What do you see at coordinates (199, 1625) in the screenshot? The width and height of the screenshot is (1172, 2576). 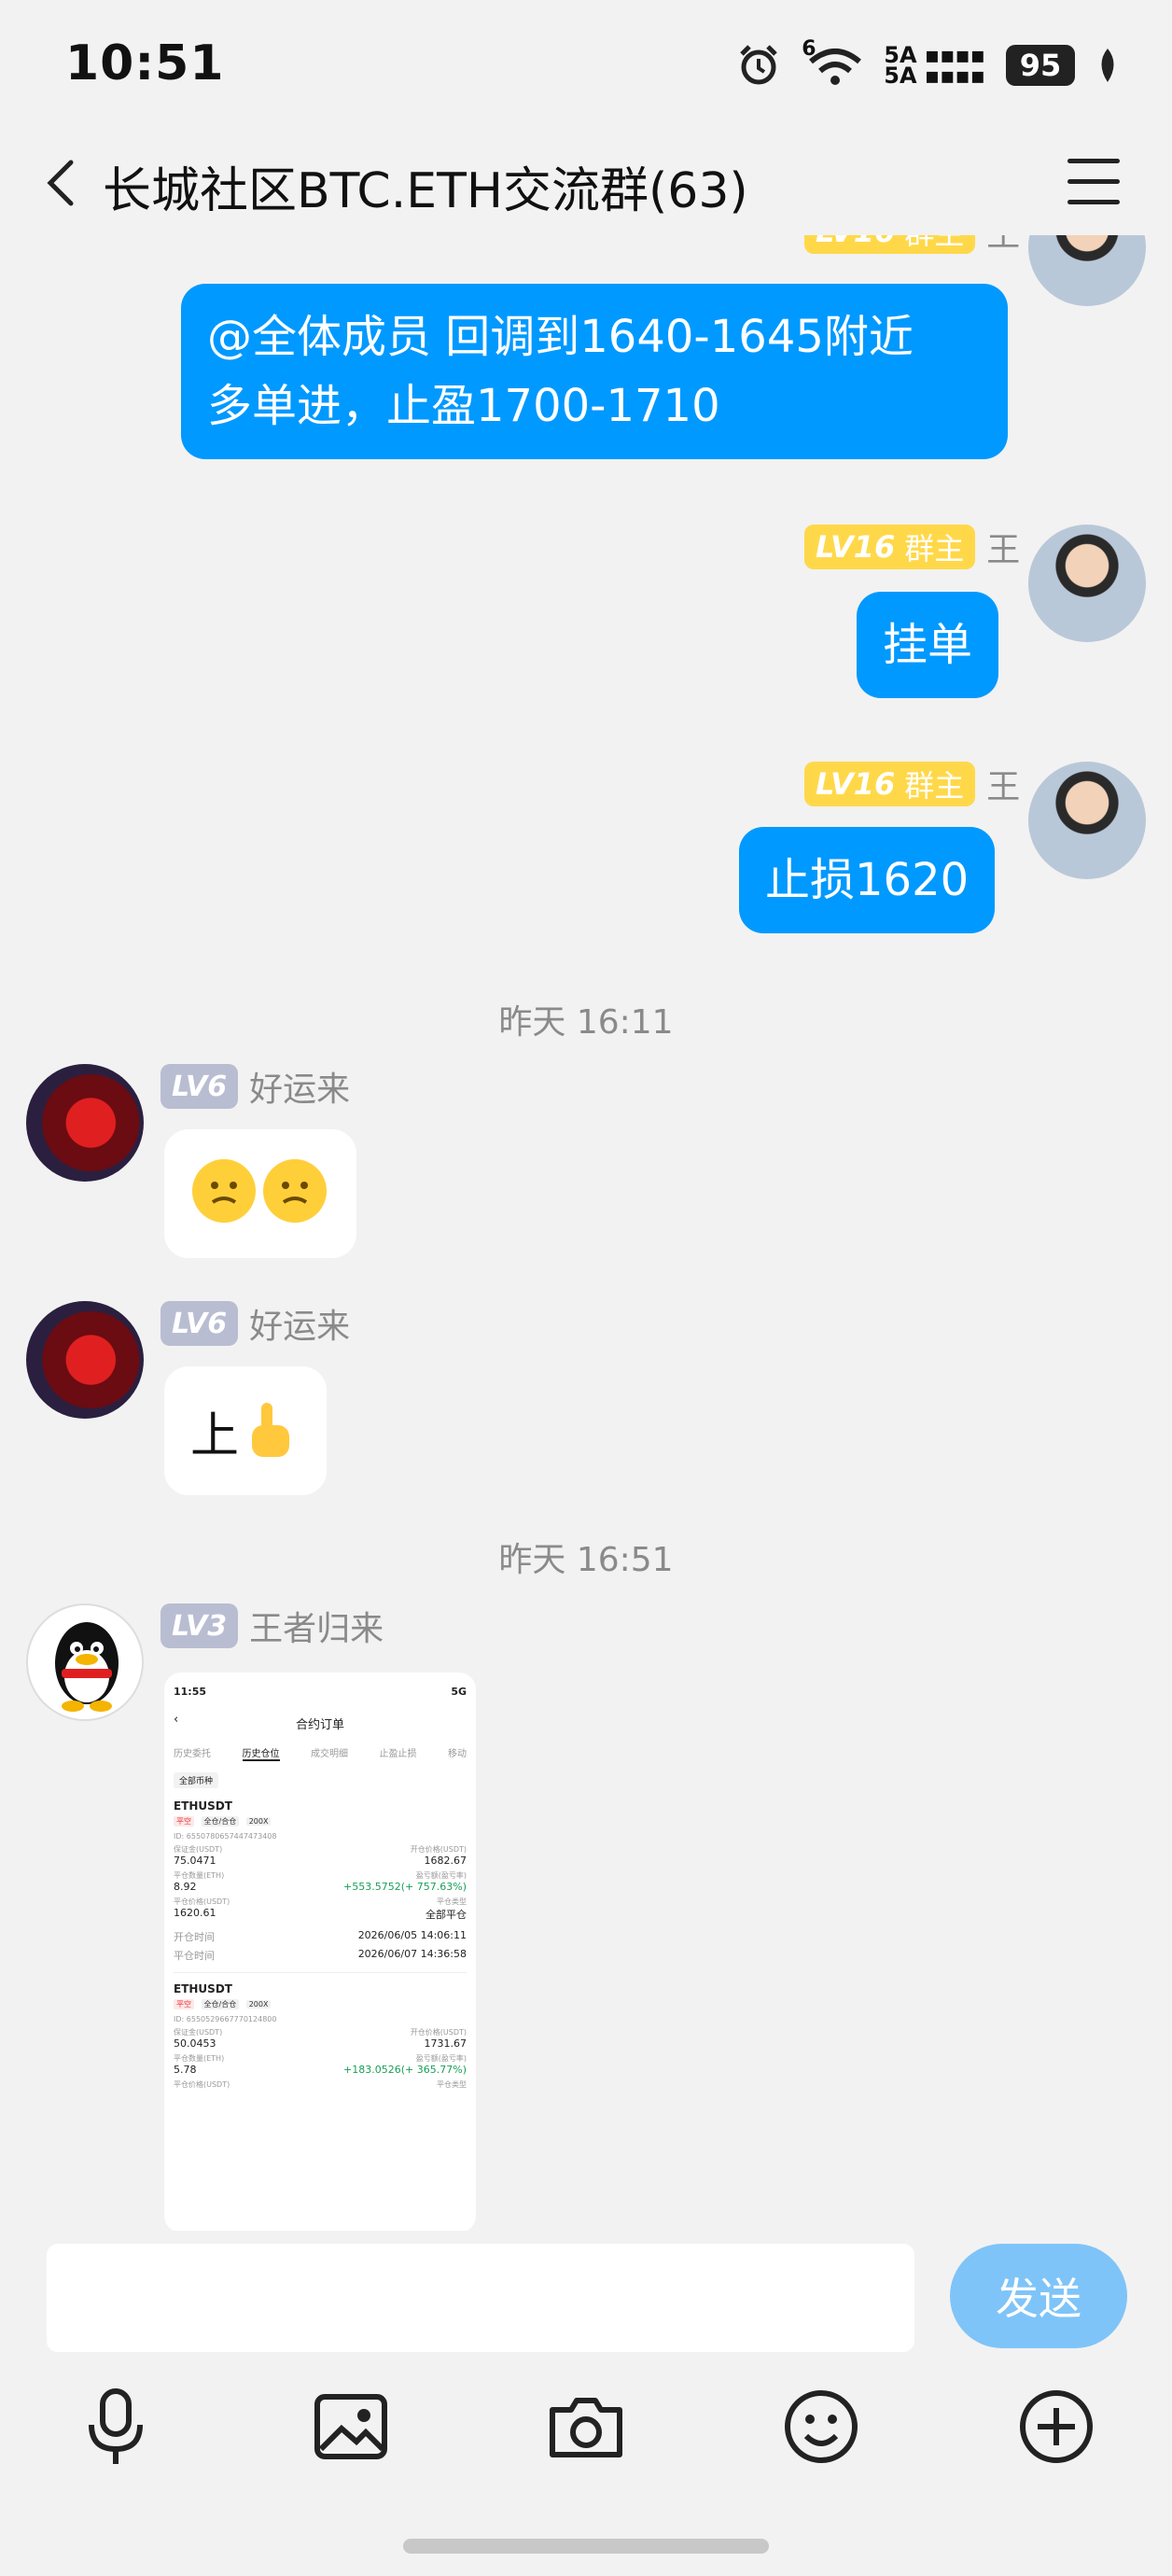 I see `level-badge: LV3` at bounding box center [199, 1625].